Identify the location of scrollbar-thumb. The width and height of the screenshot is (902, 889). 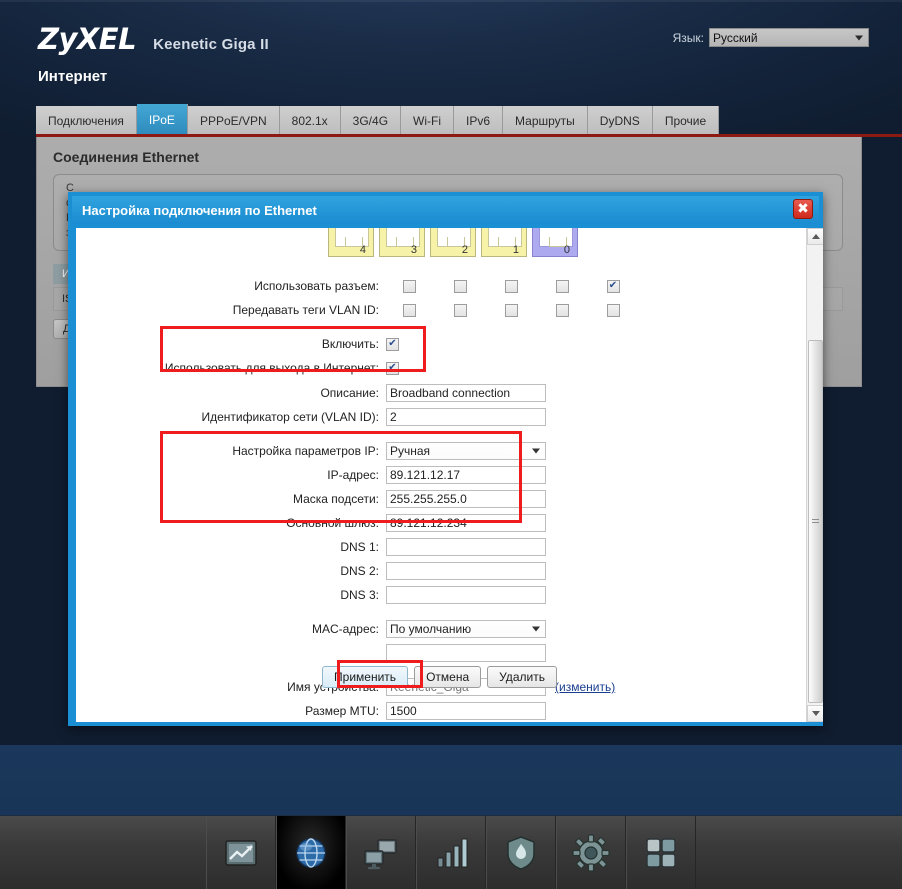
(815, 521).